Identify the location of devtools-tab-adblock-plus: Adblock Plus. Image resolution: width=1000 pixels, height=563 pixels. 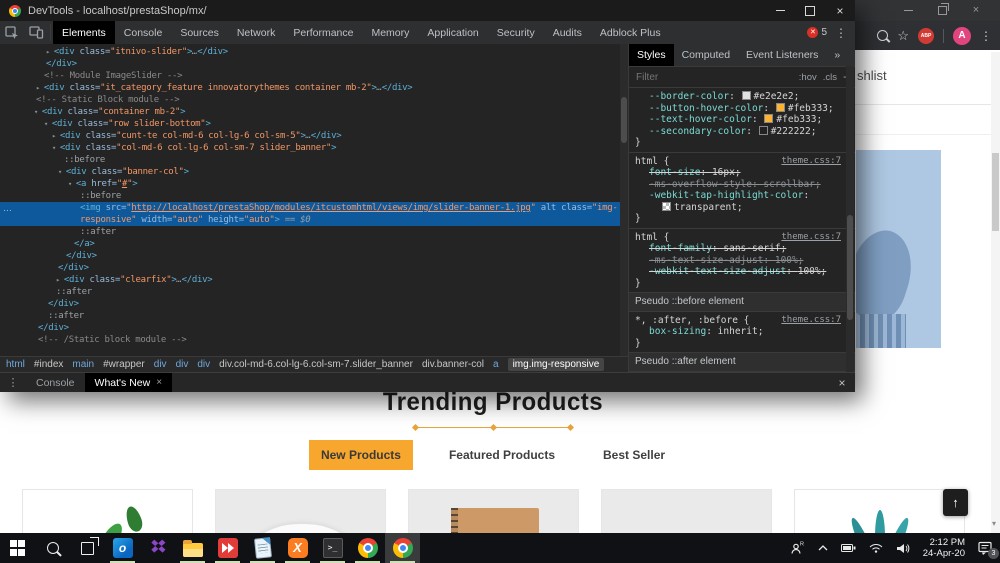
(630, 32).